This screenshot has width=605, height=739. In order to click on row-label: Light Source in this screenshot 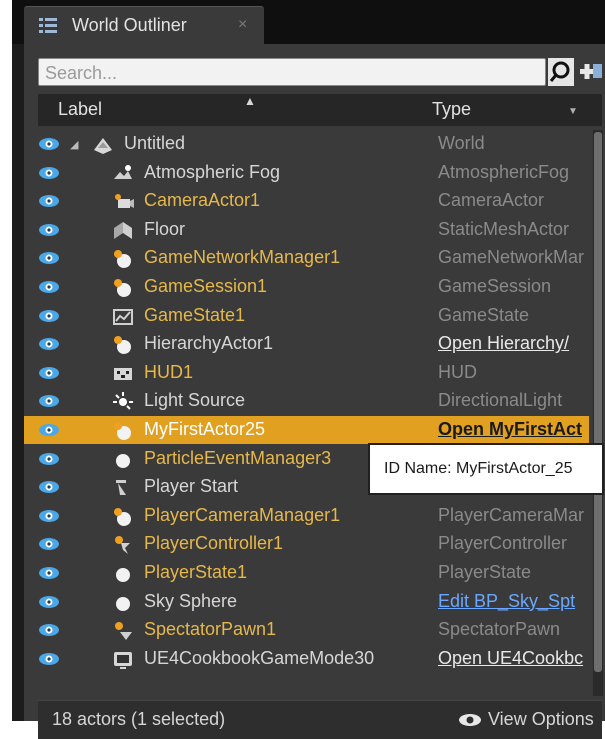, I will do `click(195, 400)`.